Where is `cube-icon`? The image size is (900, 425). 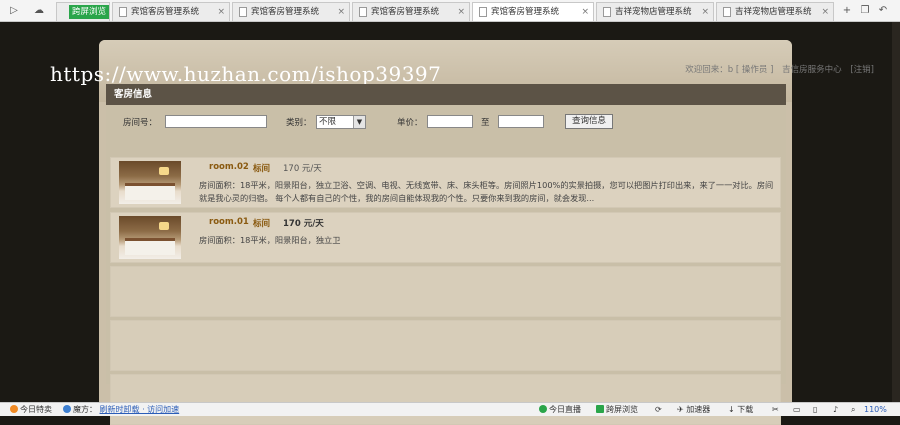
cube-icon is located at coordinates (67, 409).